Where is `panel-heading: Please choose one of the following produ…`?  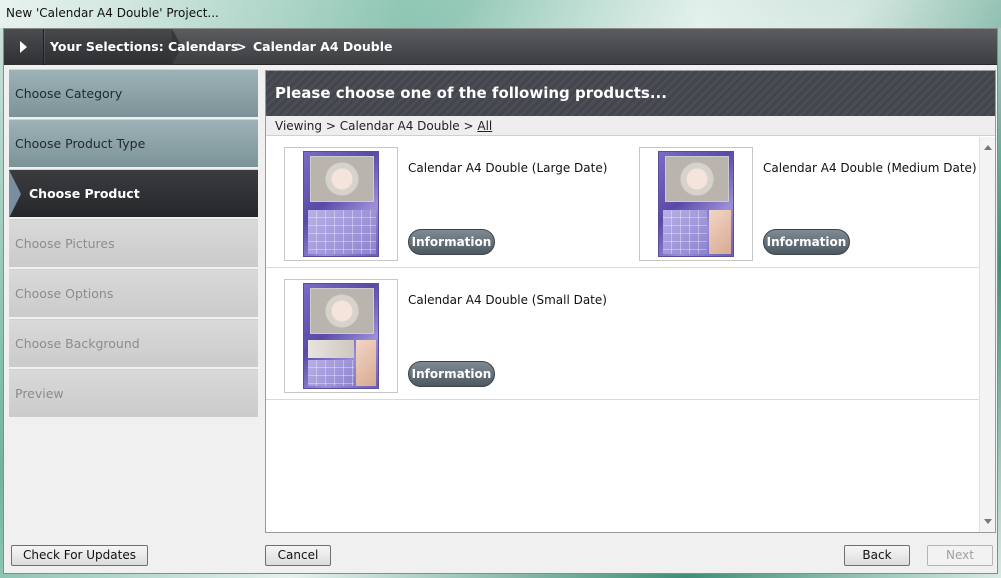
panel-heading: Please choose one of the following produ… is located at coordinates (630, 93).